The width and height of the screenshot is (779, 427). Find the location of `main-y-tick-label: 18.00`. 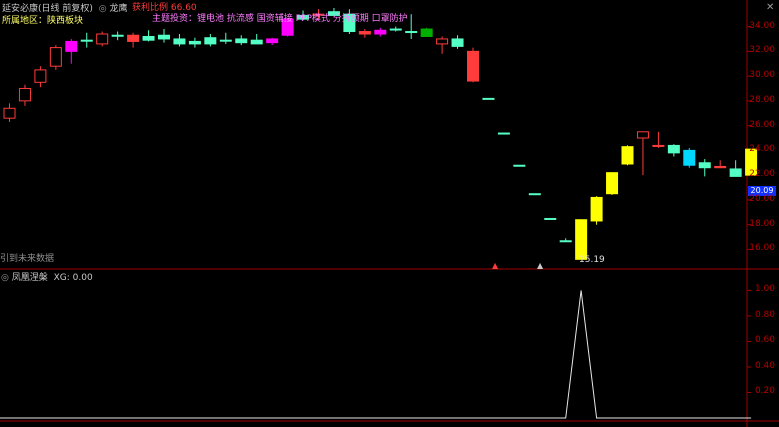

main-y-tick-label: 18.00 is located at coordinates (762, 223).